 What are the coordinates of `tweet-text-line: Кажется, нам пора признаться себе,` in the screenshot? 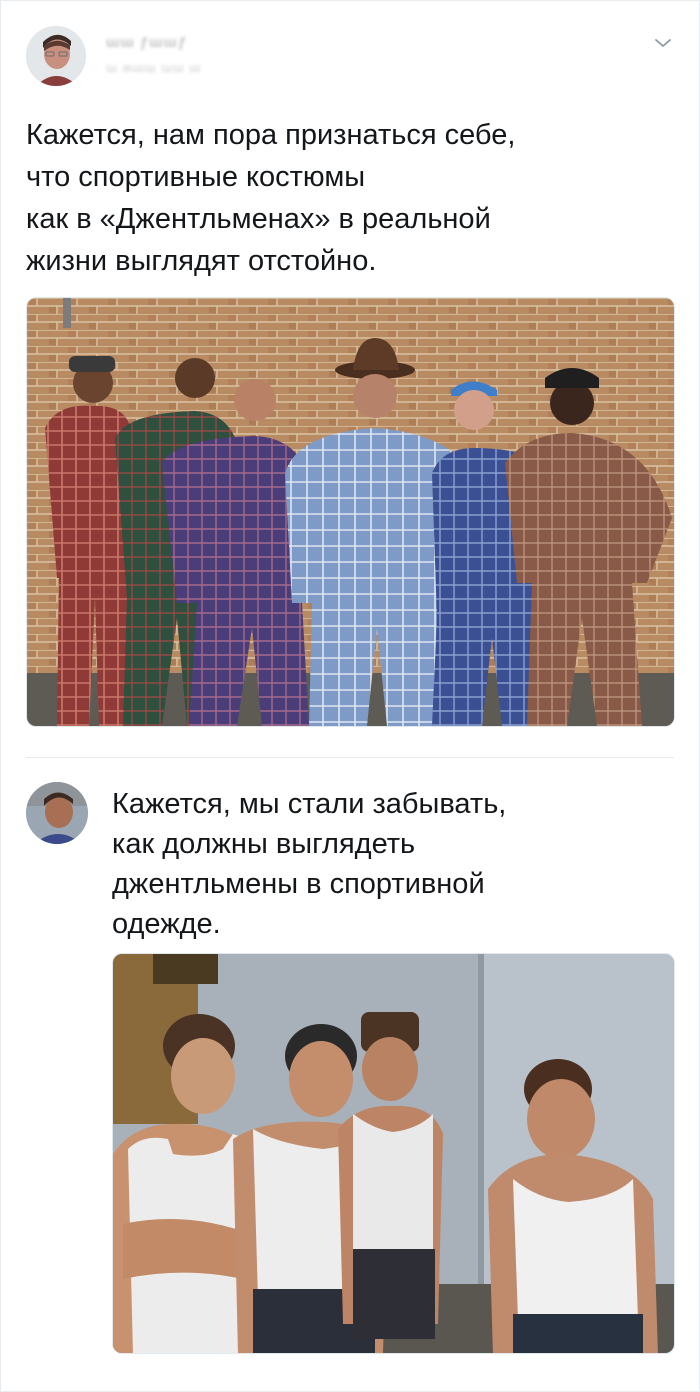 It's located at (271, 135).